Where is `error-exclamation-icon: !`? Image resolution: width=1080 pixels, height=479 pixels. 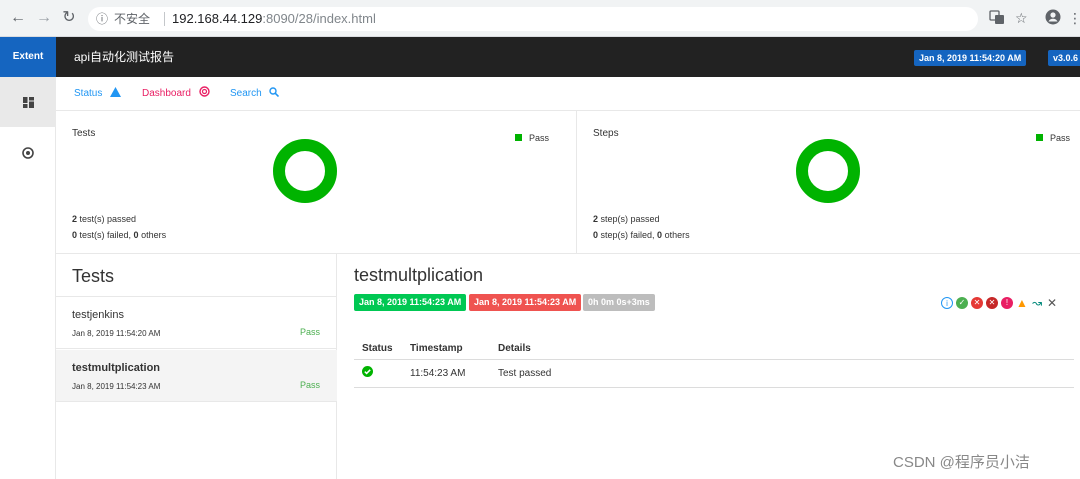
error-exclamation-icon: ! is located at coordinates (1007, 302).